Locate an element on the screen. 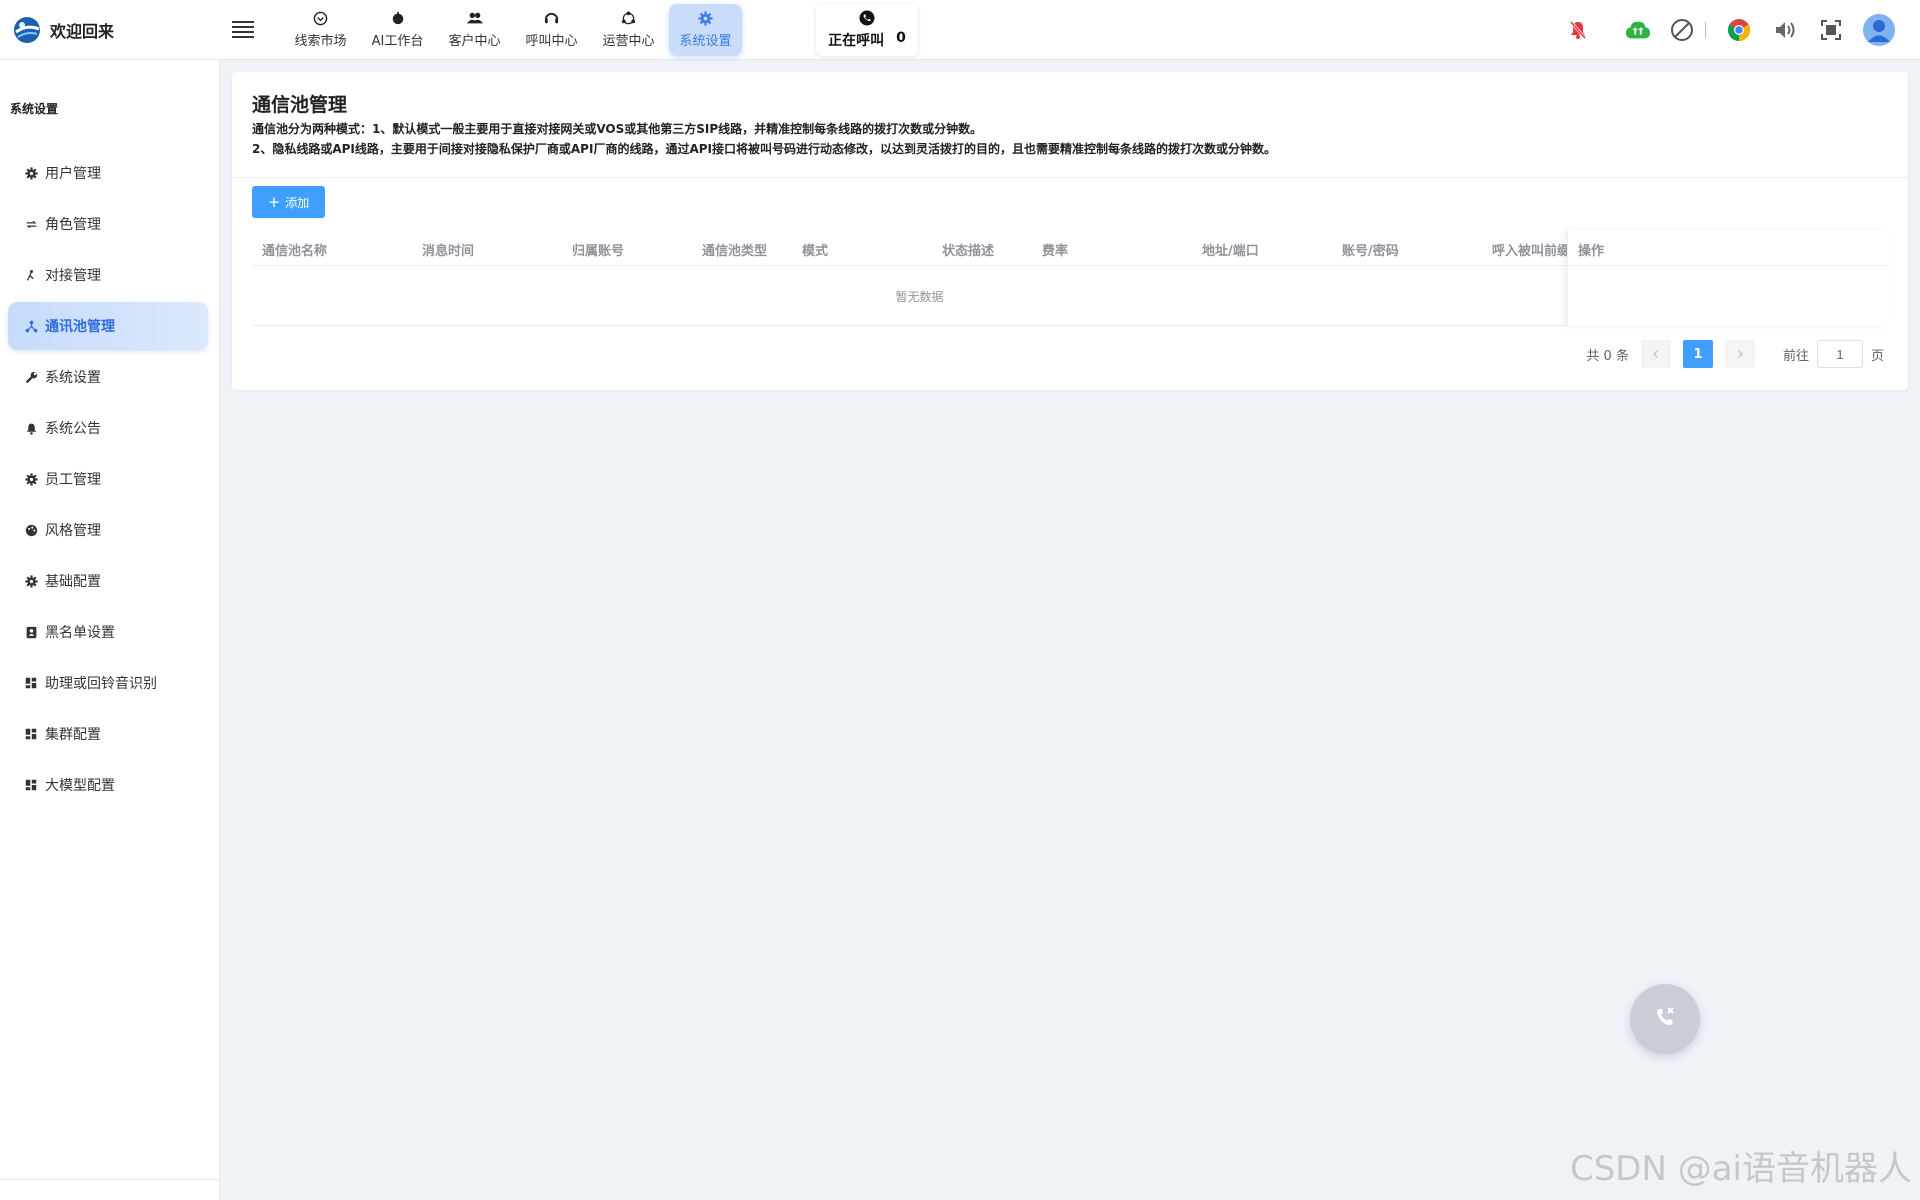 Image resolution: width=1920 pixels, height=1200 pixels. nav-label: AI工作台 is located at coordinates (397, 41).